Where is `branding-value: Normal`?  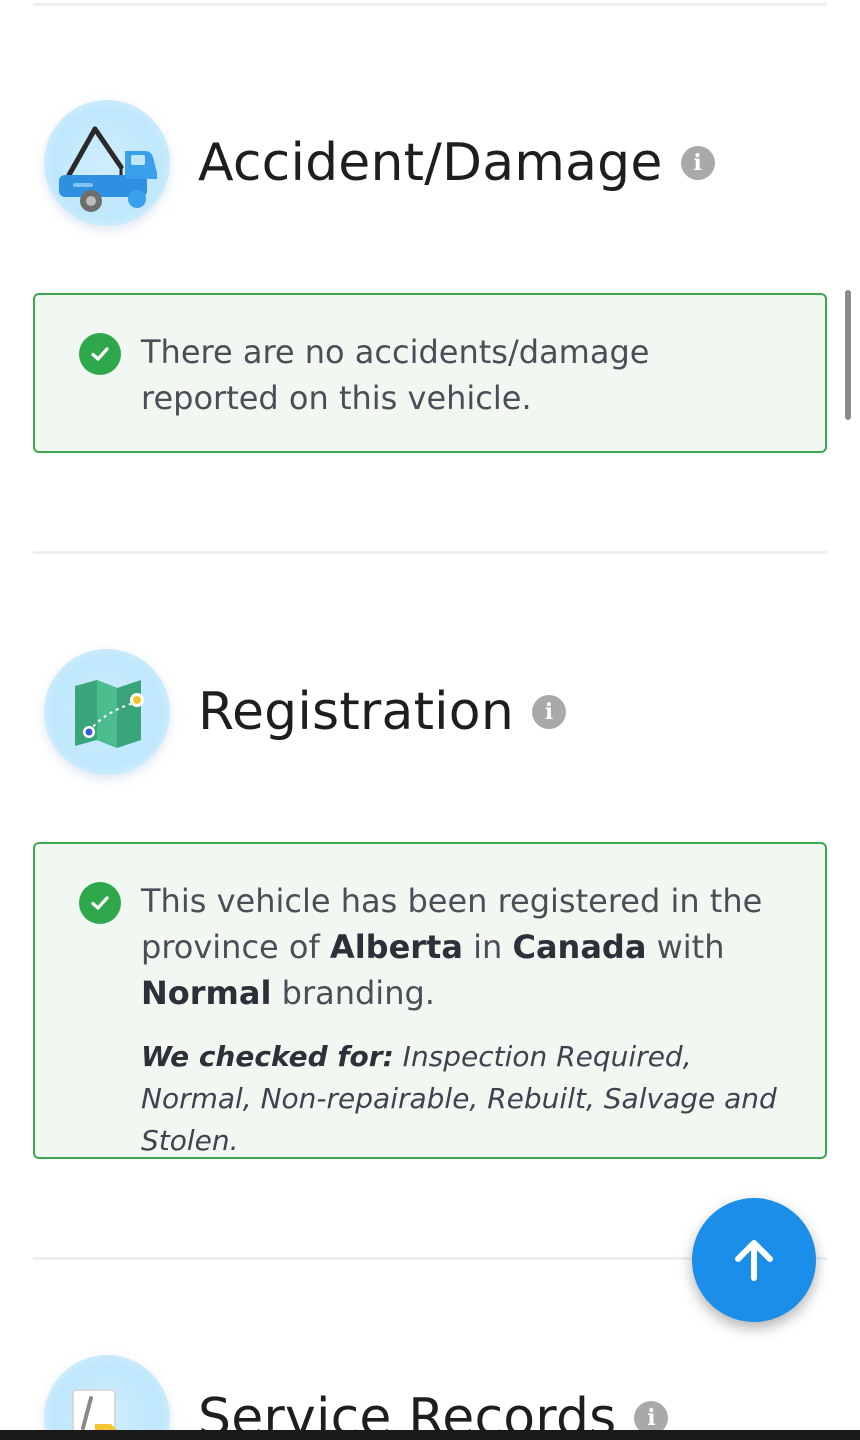 branding-value: Normal is located at coordinates (206, 993).